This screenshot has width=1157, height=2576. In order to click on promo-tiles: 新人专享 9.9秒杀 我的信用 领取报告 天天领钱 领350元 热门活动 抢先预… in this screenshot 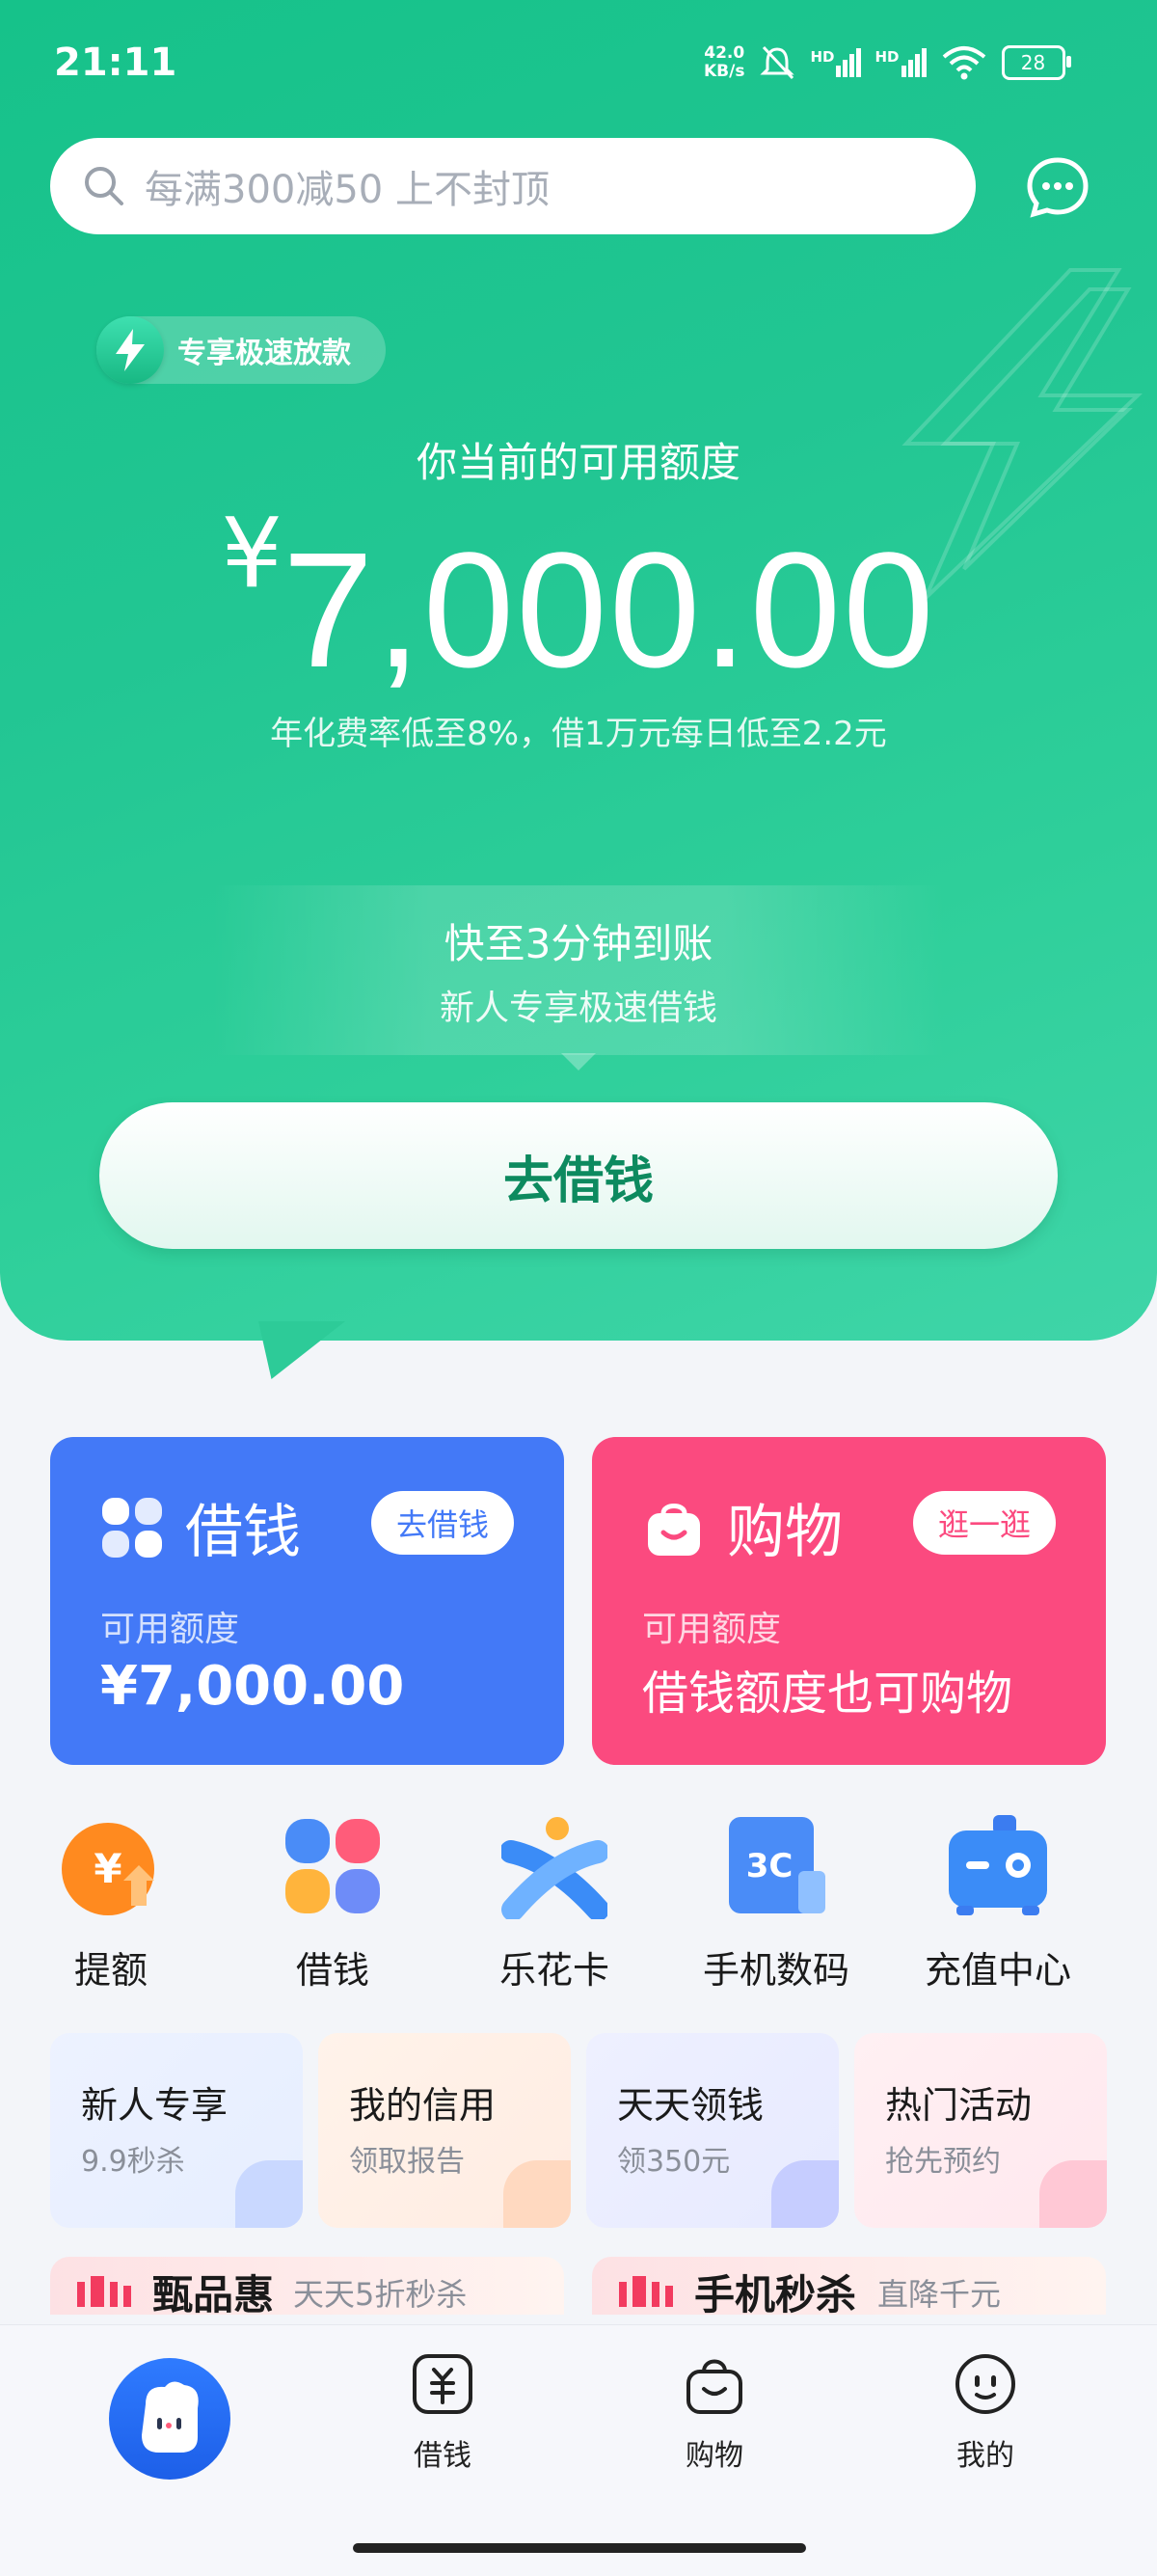, I will do `click(578, 2130)`.